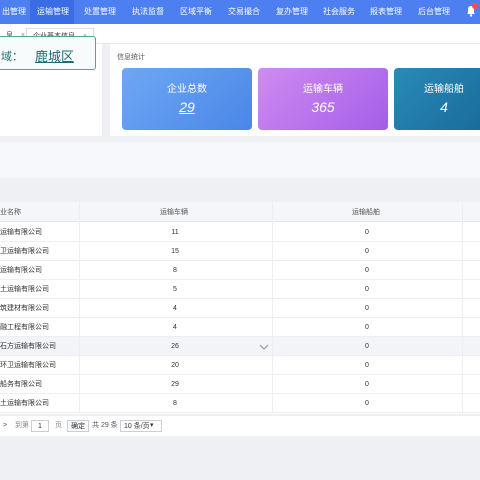  What do you see at coordinates (175, 346) in the screenshot?
I see `cell-vehicles: 26` at bounding box center [175, 346].